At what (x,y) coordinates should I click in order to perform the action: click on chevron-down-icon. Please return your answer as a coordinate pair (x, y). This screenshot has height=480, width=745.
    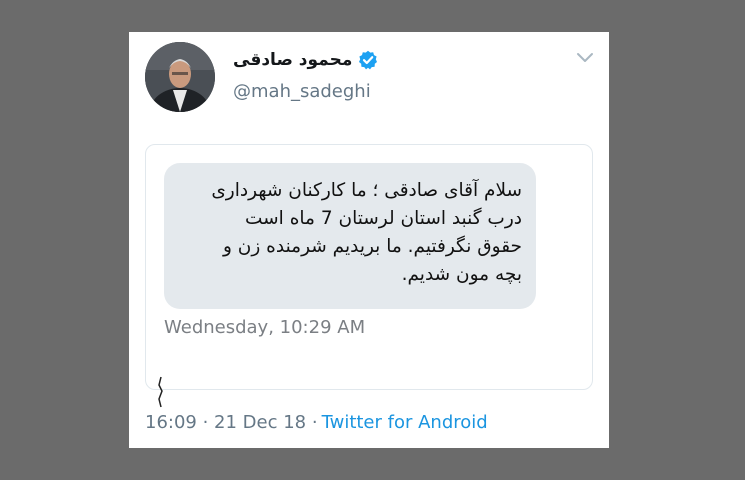
    Looking at the image, I should click on (585, 57).